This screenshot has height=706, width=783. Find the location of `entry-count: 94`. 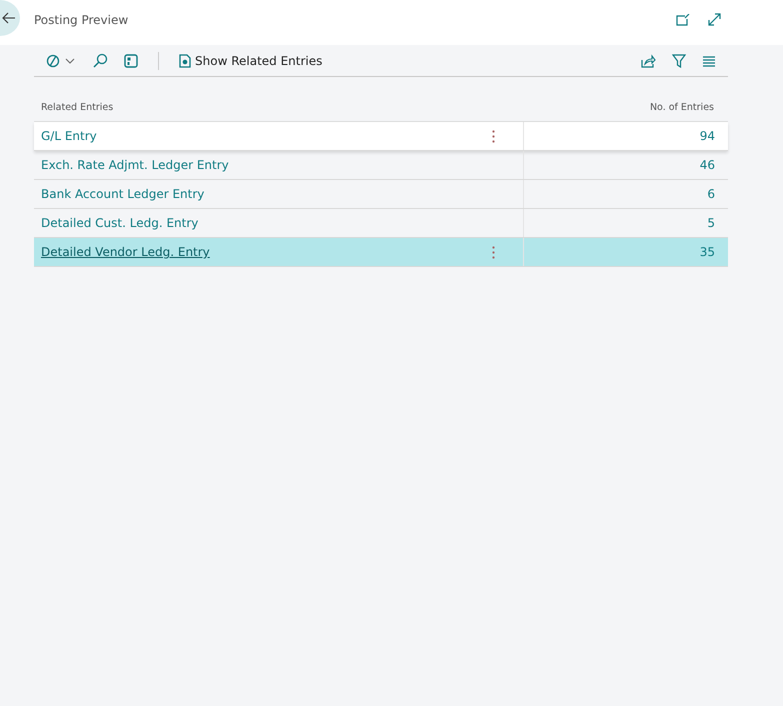

entry-count: 94 is located at coordinates (707, 136).